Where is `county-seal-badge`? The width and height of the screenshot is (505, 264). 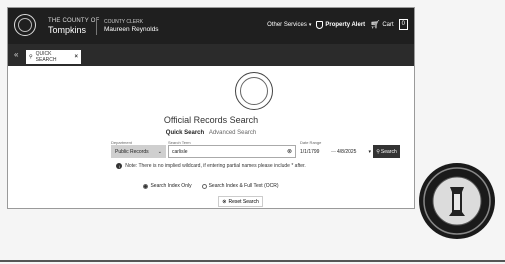 county-seal-badge is located at coordinates (457, 201).